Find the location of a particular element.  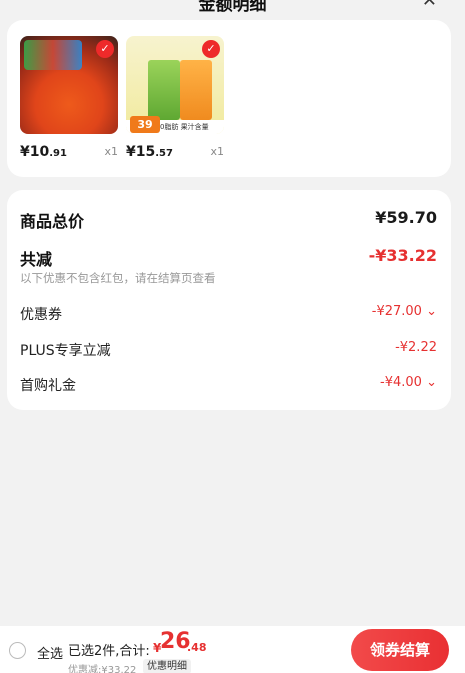

discount-detail-button: 优惠明细 is located at coordinates (167, 666).